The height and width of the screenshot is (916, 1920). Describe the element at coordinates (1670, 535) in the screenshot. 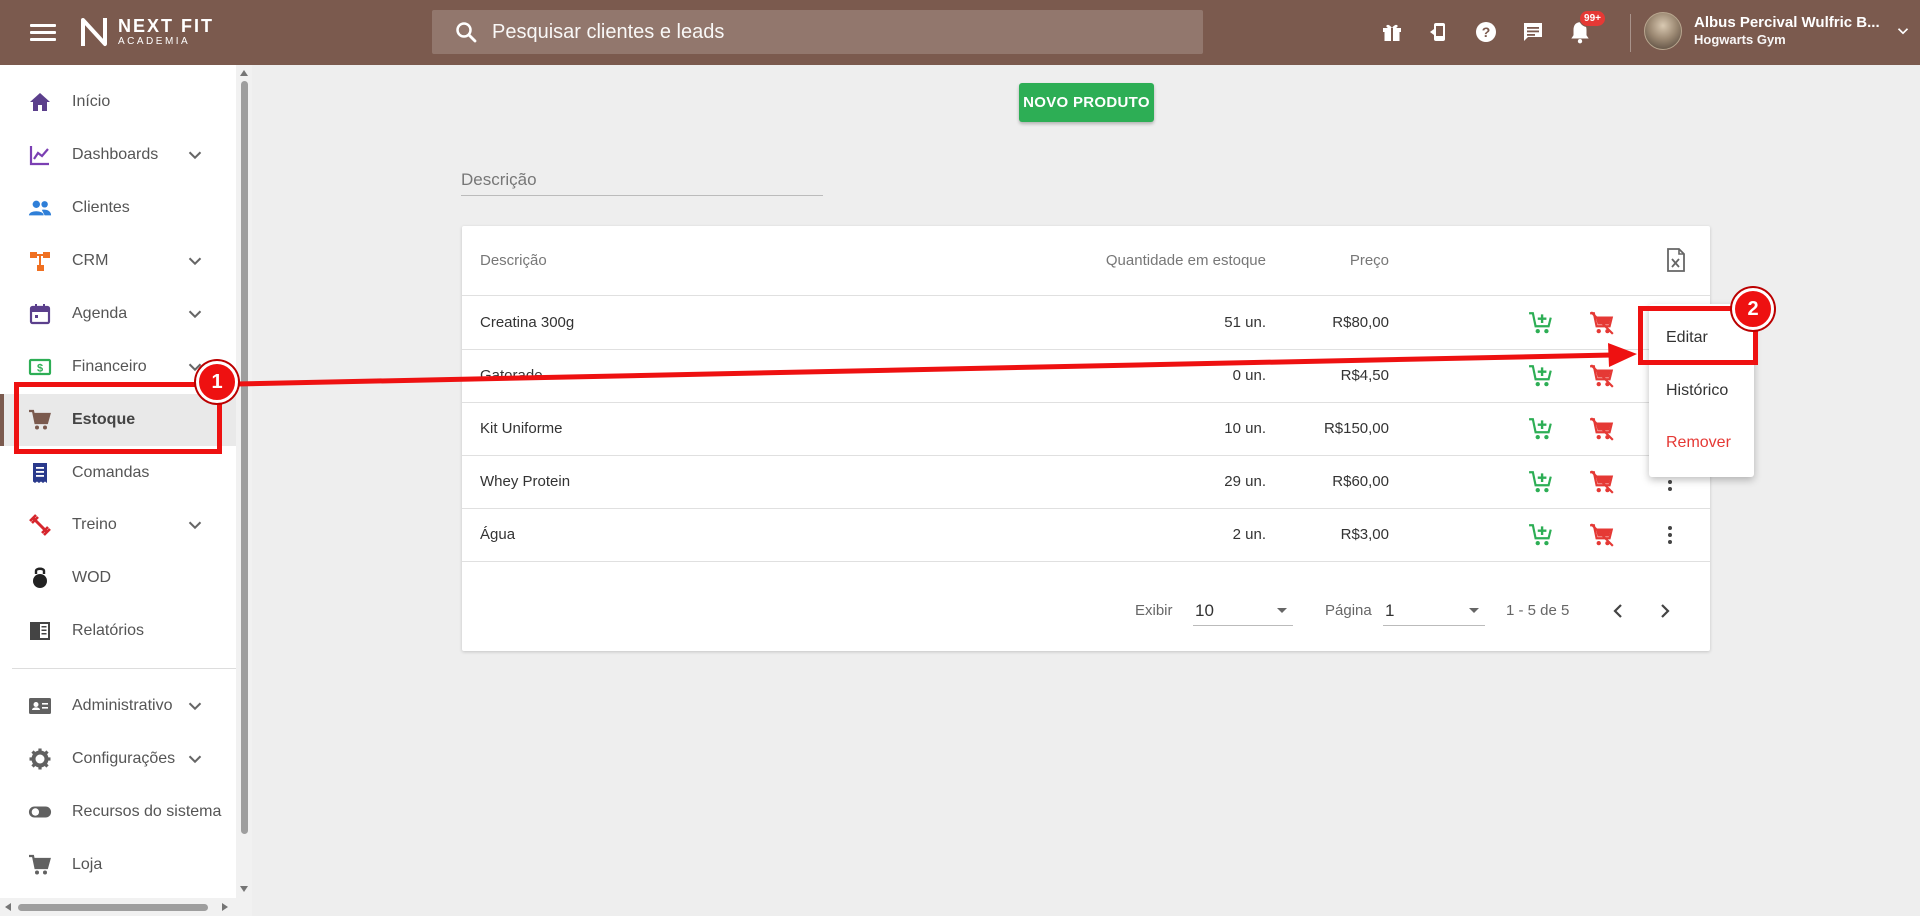

I see `more-options-icon` at that location.